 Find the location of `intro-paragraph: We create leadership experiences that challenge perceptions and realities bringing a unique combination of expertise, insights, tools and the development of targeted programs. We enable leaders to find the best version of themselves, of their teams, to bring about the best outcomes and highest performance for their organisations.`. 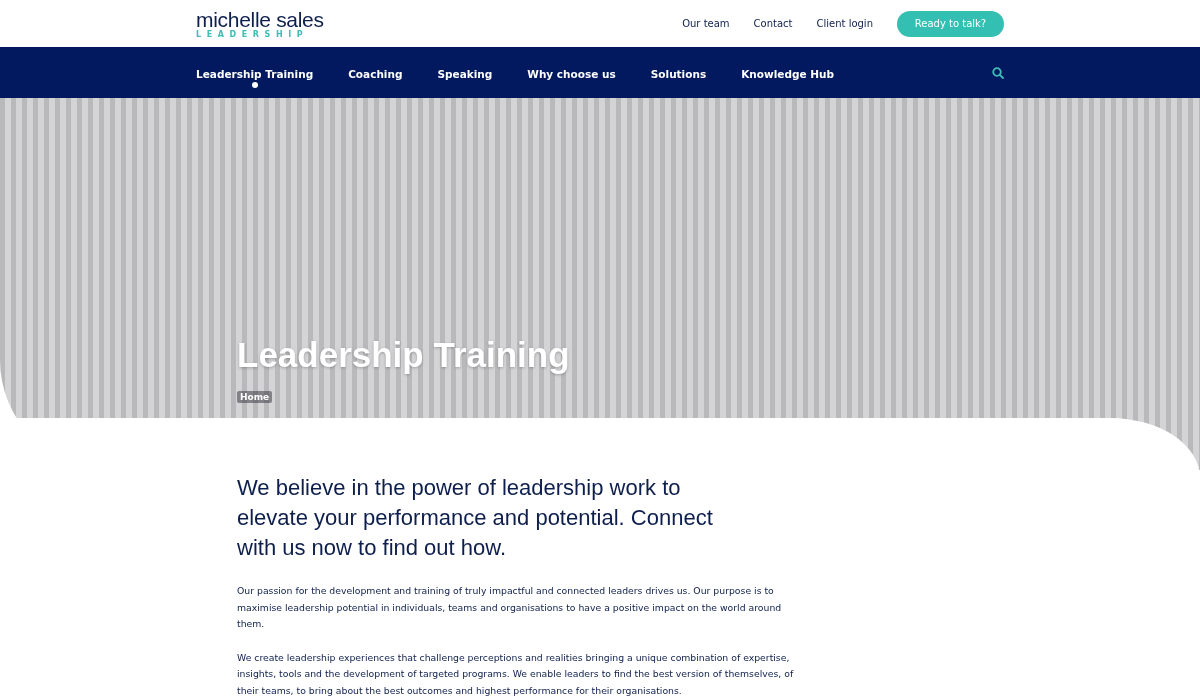

intro-paragraph: We create leadership experiences that challenge perceptions and realities bringing a unique combination of expertise, insights, tools and the development of targeted programs. We enable leaders to find the best version of themselves, of their teams, to bring about the best outcomes and highest performance for their organisations. is located at coordinates (516, 674).